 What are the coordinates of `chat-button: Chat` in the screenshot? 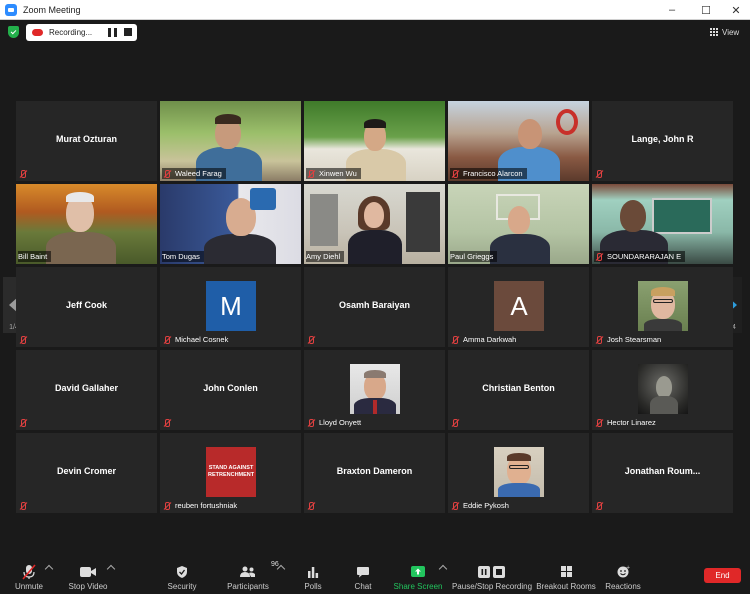 It's located at (363, 576).